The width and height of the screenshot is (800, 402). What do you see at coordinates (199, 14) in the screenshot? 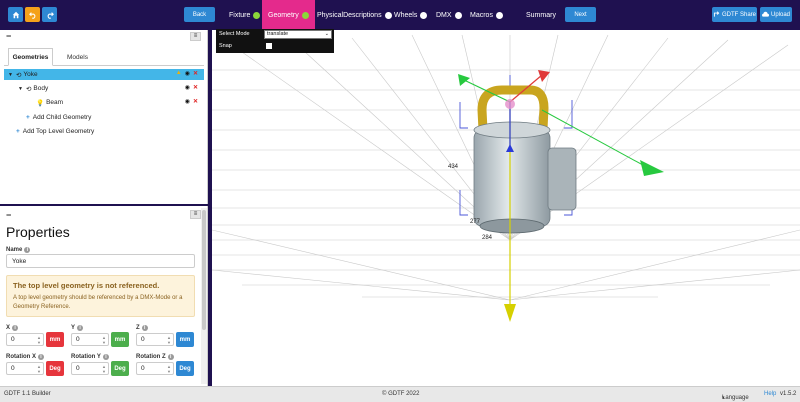
I see `back-button: Back` at bounding box center [199, 14].